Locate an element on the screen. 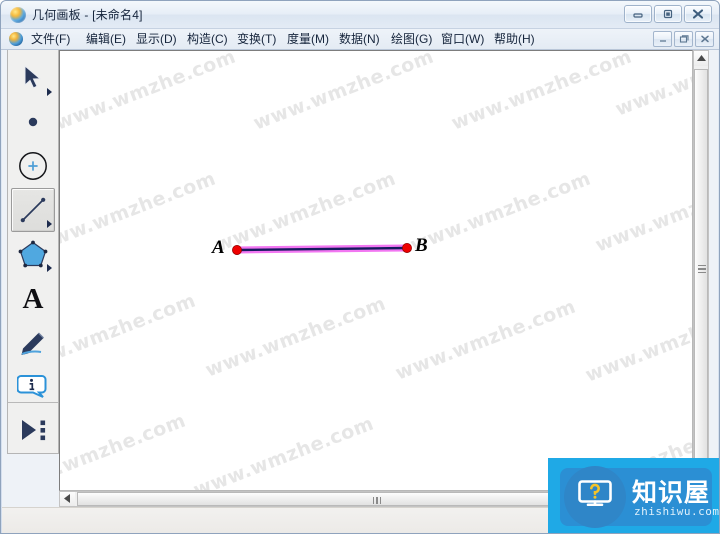  menu-edit: 编辑(E) is located at coordinates (106, 39).